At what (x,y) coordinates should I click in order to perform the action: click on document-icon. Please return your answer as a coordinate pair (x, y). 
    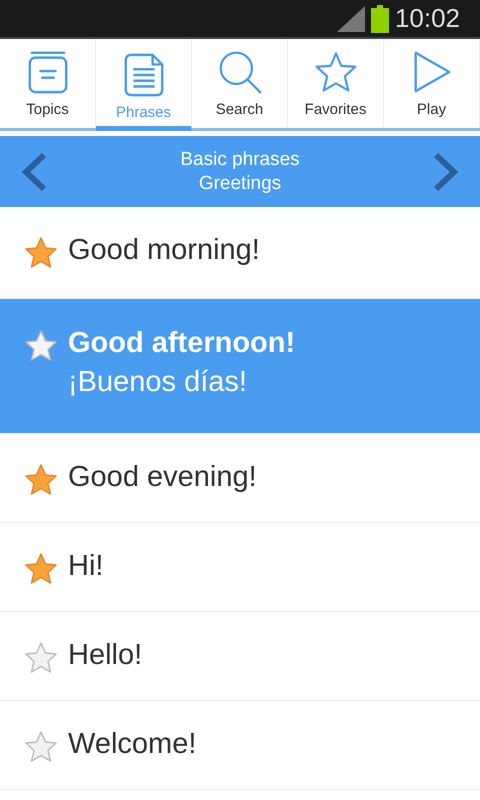
    Looking at the image, I should click on (144, 75).